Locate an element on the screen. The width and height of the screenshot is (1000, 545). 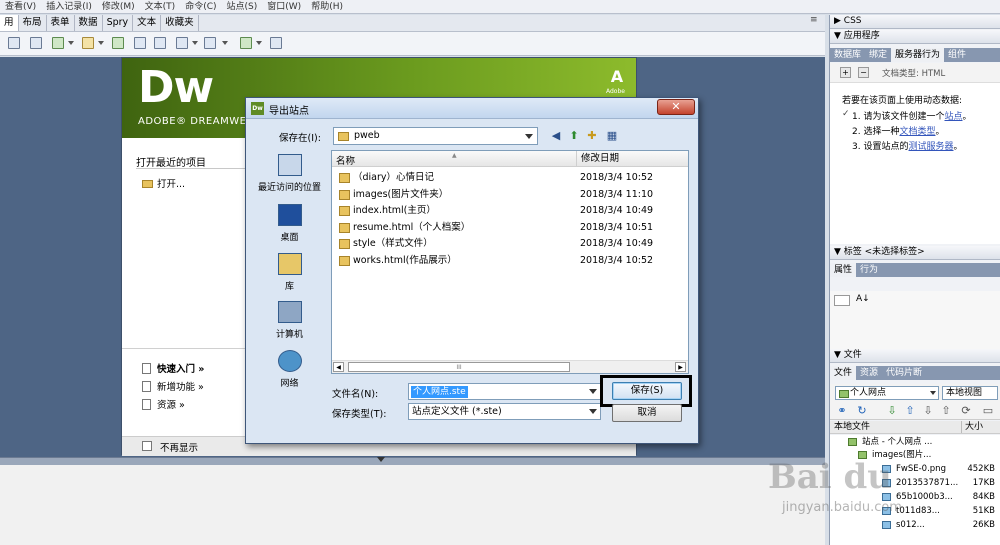
menu-text: 文本(T) is located at coordinates (160, 6).